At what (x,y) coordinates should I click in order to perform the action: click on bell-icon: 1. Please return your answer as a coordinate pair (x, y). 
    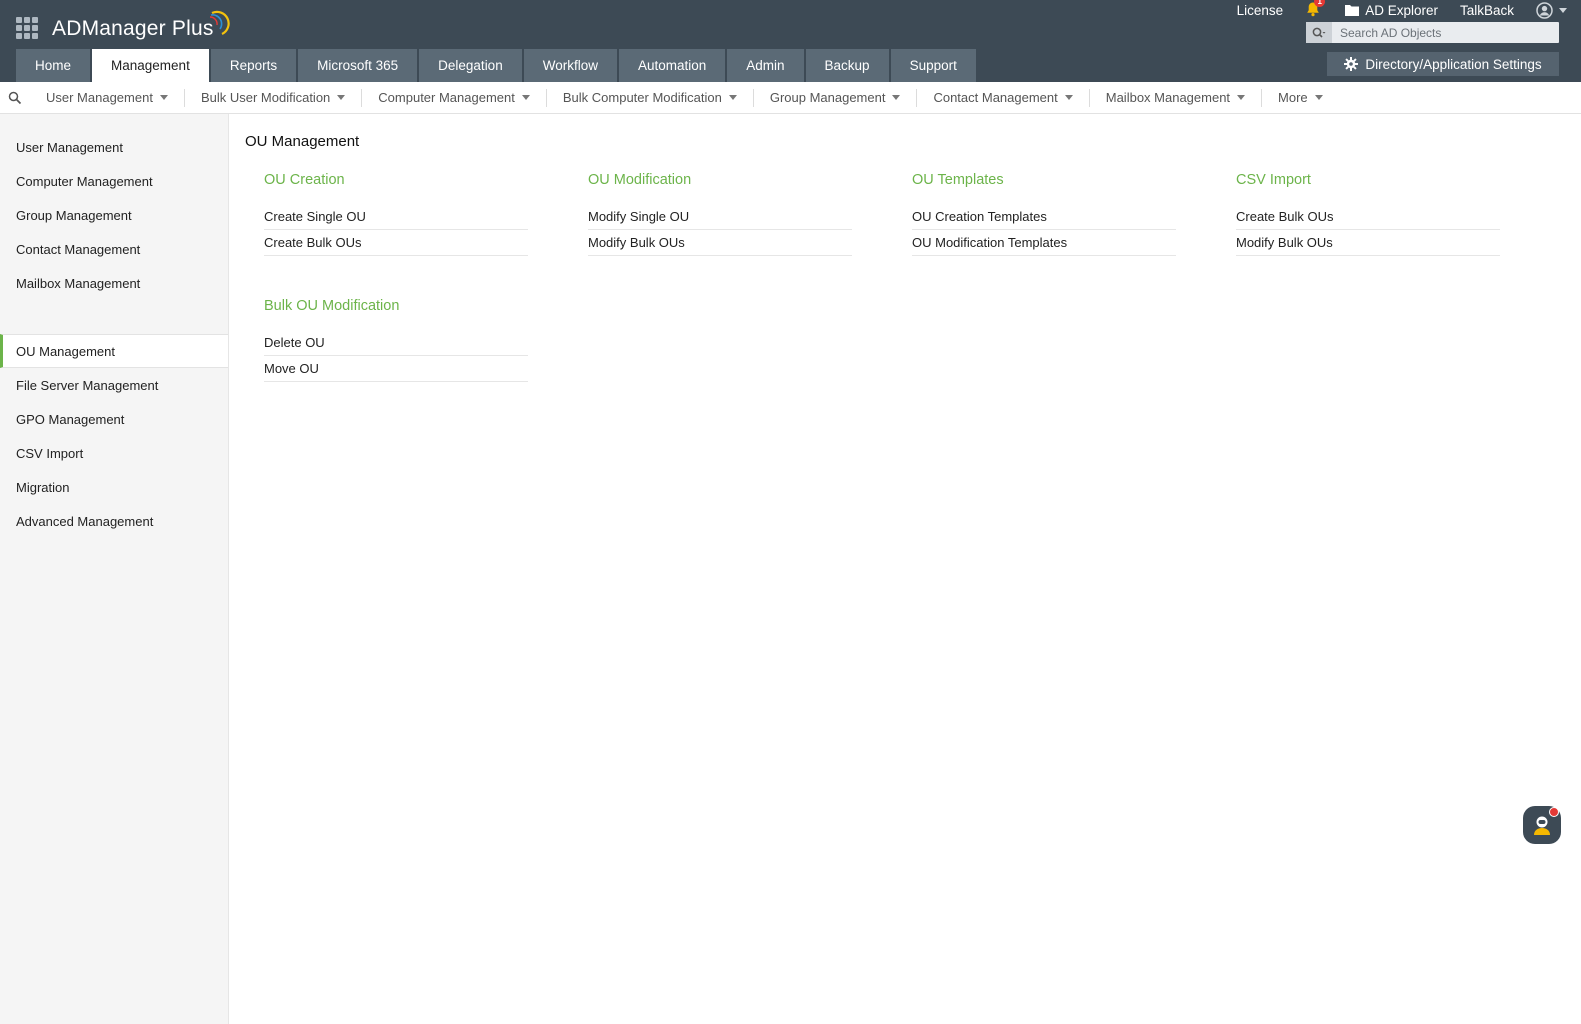
    Looking at the image, I should click on (1315, 9).